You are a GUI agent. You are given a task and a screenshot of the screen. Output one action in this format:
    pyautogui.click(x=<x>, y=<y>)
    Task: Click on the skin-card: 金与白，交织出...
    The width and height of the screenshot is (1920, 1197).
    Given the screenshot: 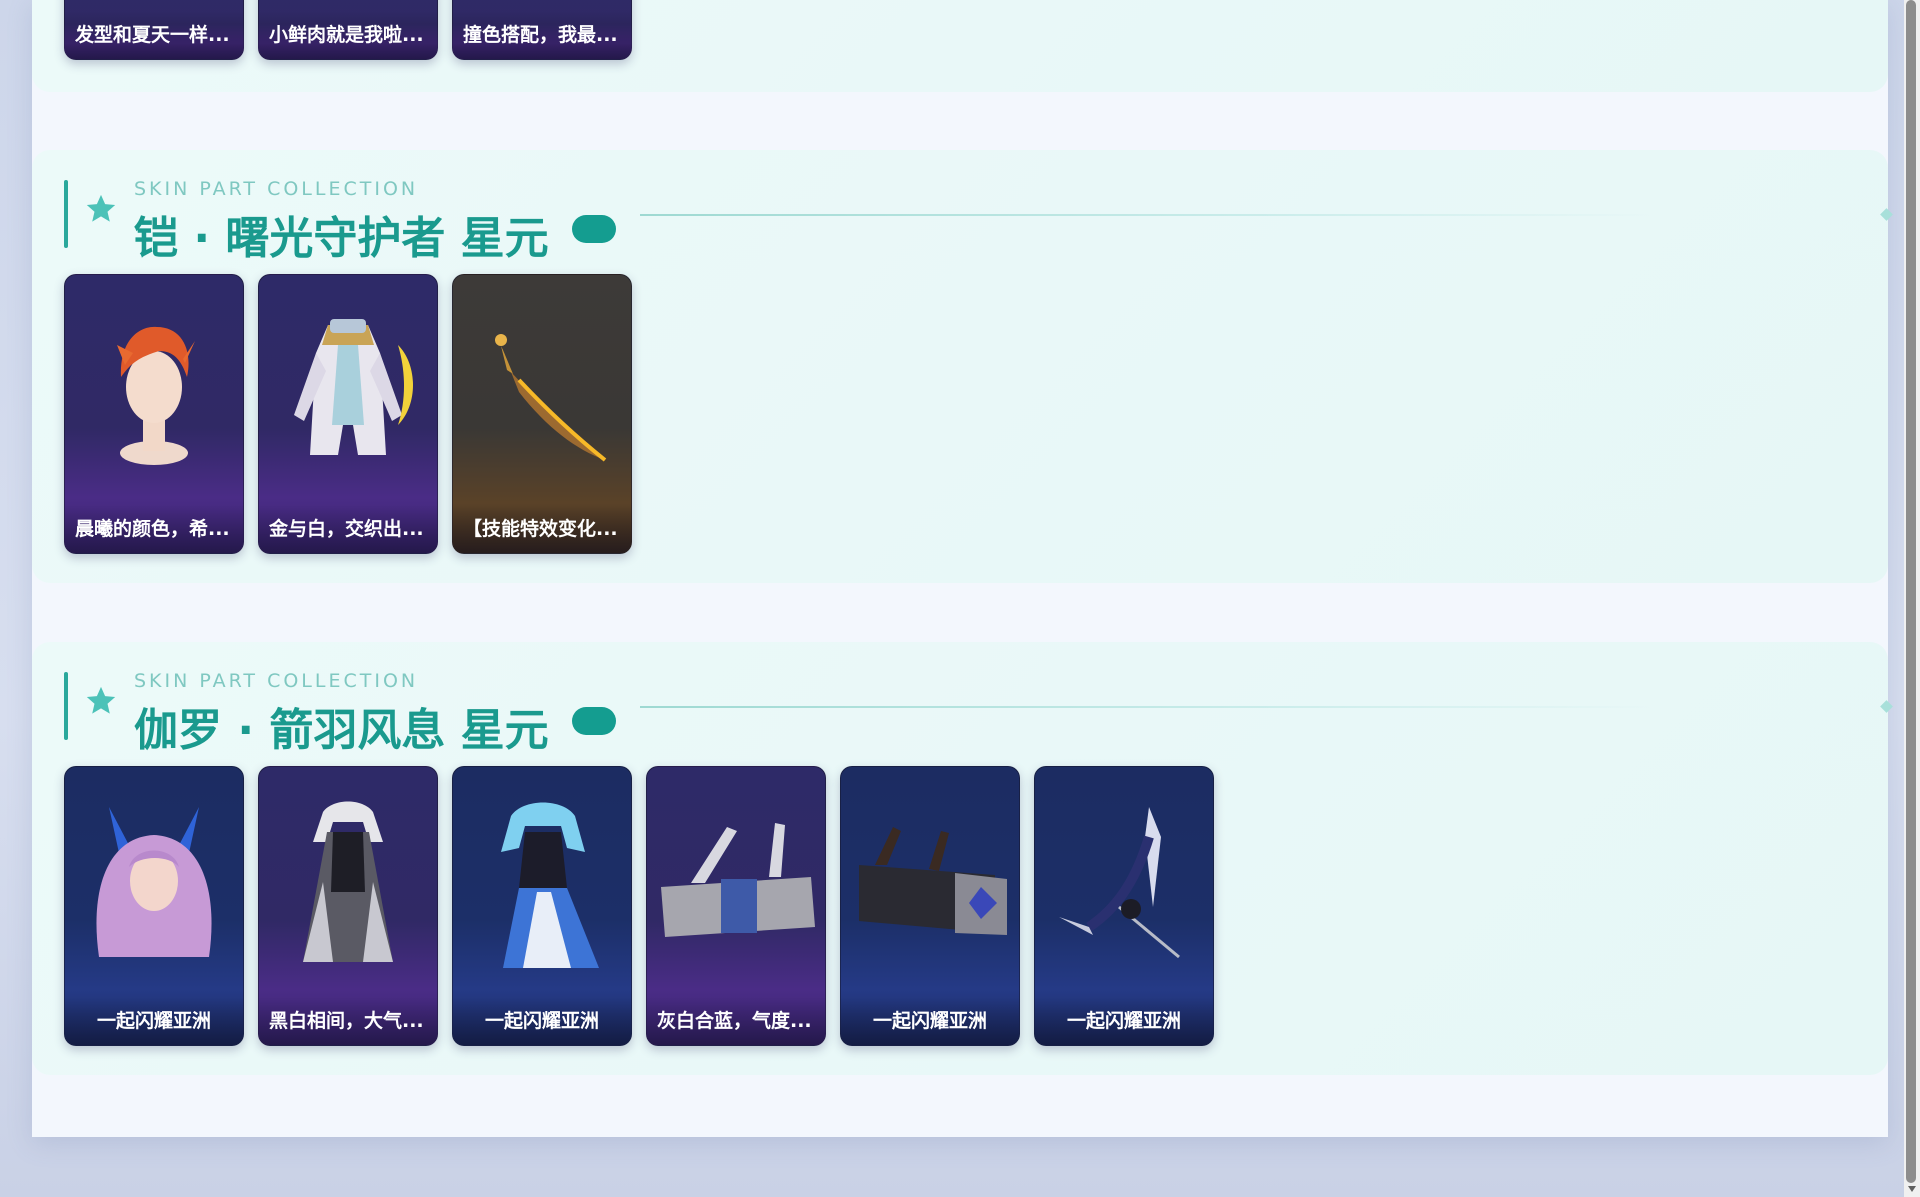 What is the action you would take?
    pyautogui.click(x=348, y=414)
    